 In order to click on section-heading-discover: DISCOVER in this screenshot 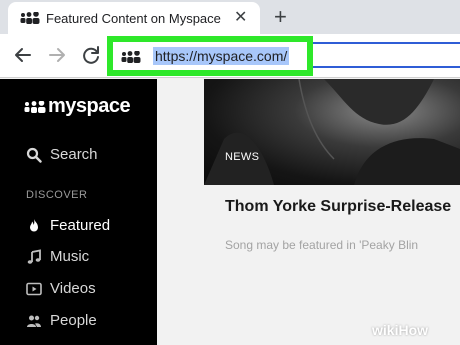, I will do `click(57, 195)`.